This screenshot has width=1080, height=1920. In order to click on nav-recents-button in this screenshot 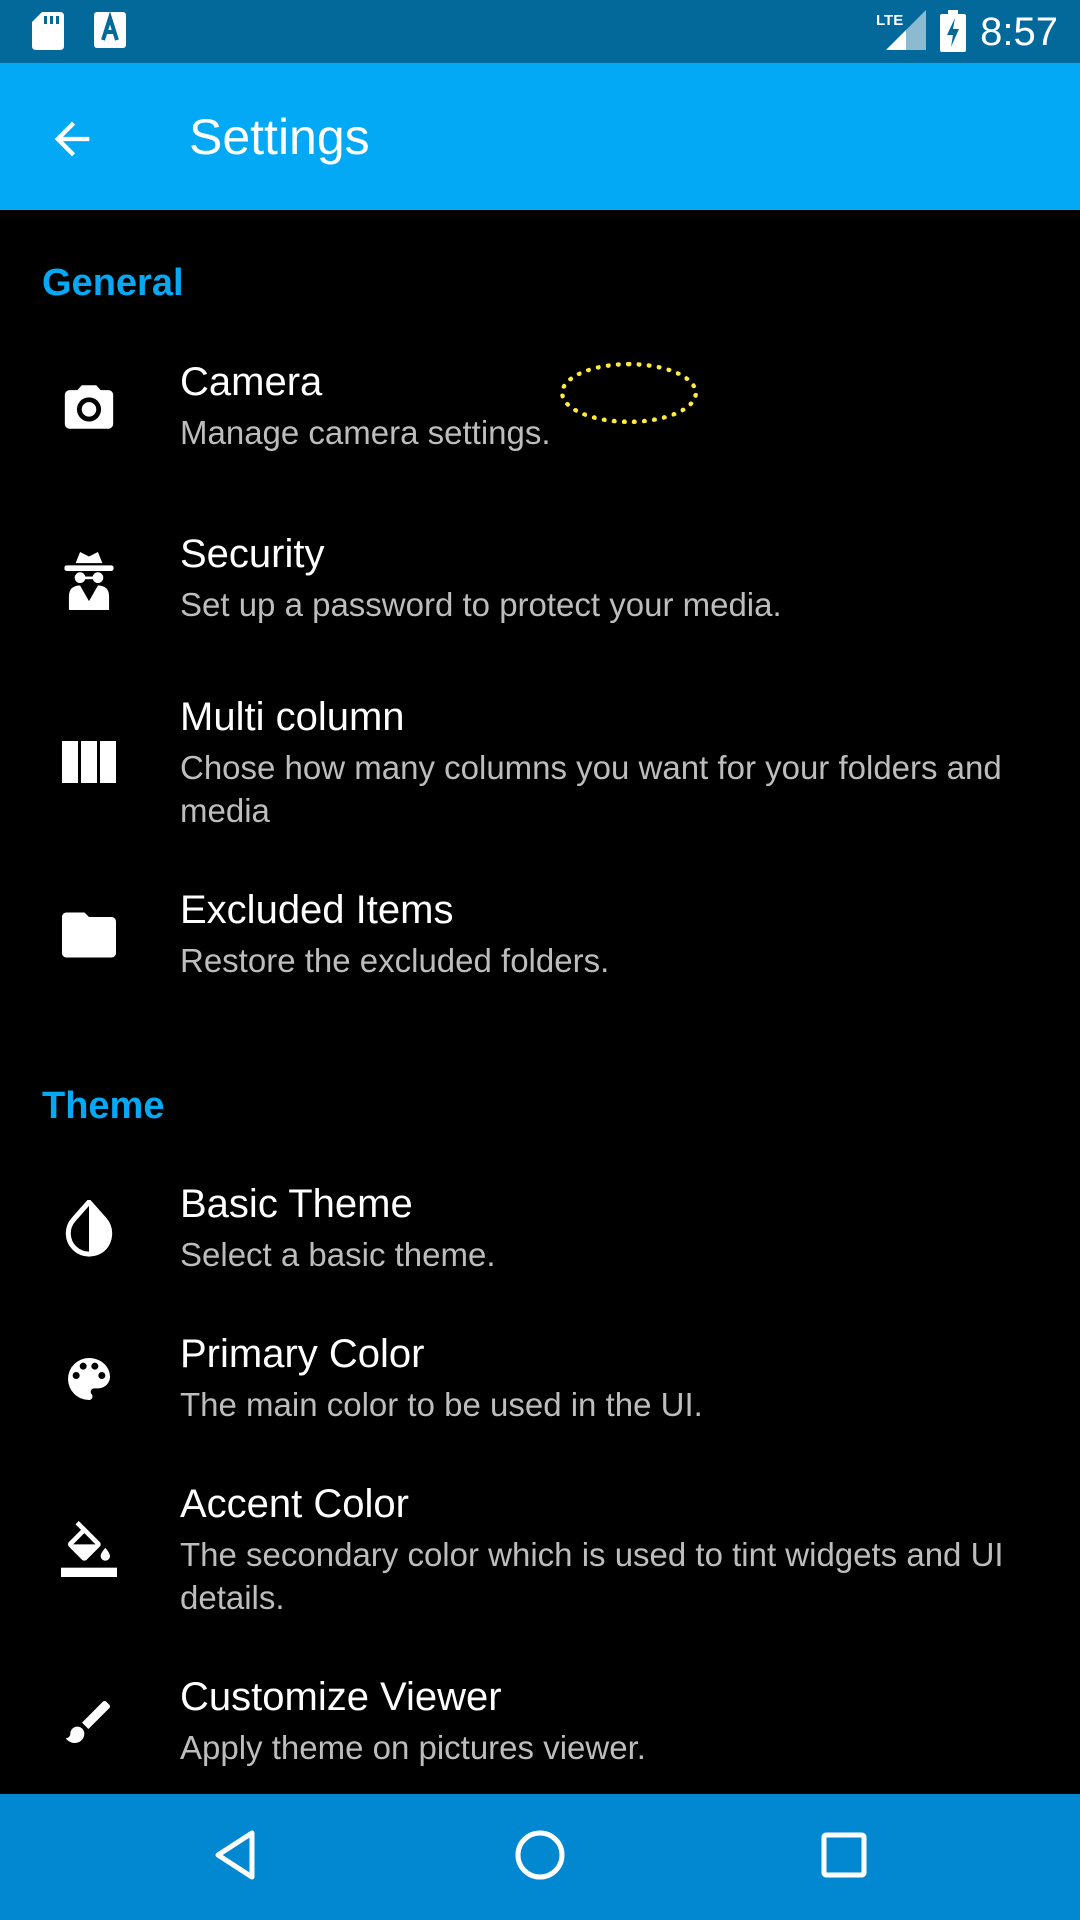, I will do `click(844, 1857)`.